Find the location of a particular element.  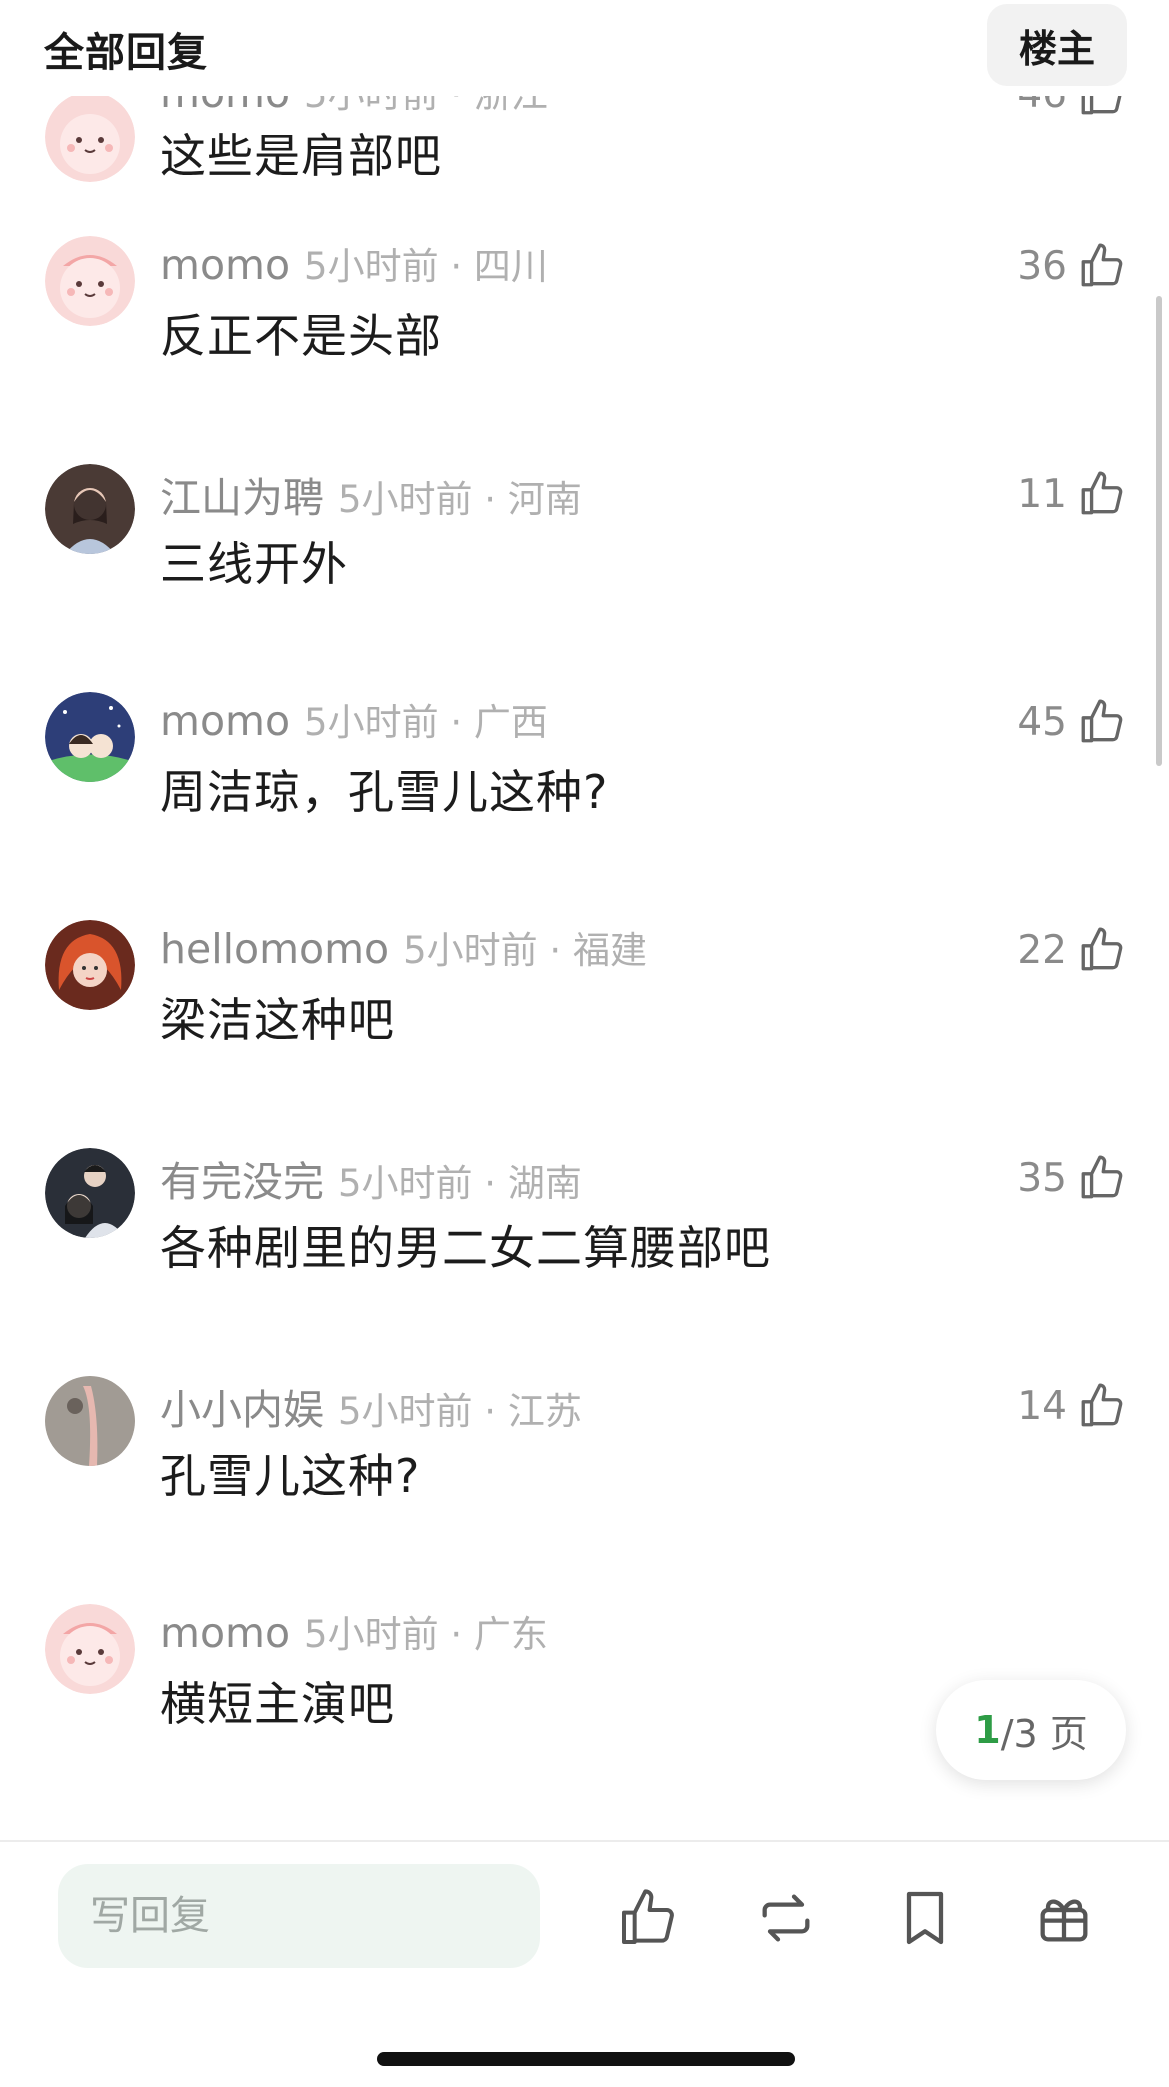

home-indicator is located at coordinates (586, 2059).